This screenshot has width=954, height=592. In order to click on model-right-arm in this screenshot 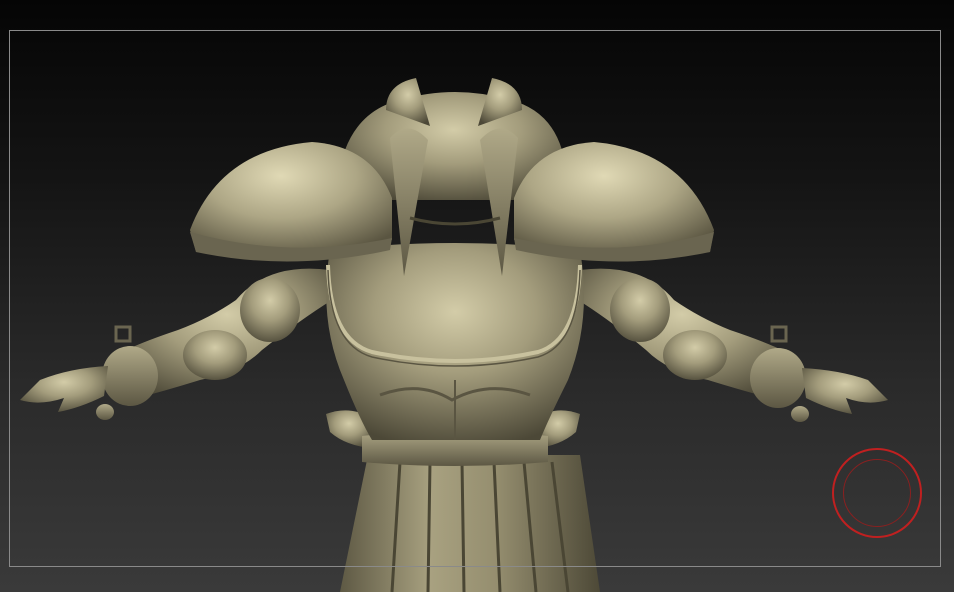, I will do `click(733, 345)`.